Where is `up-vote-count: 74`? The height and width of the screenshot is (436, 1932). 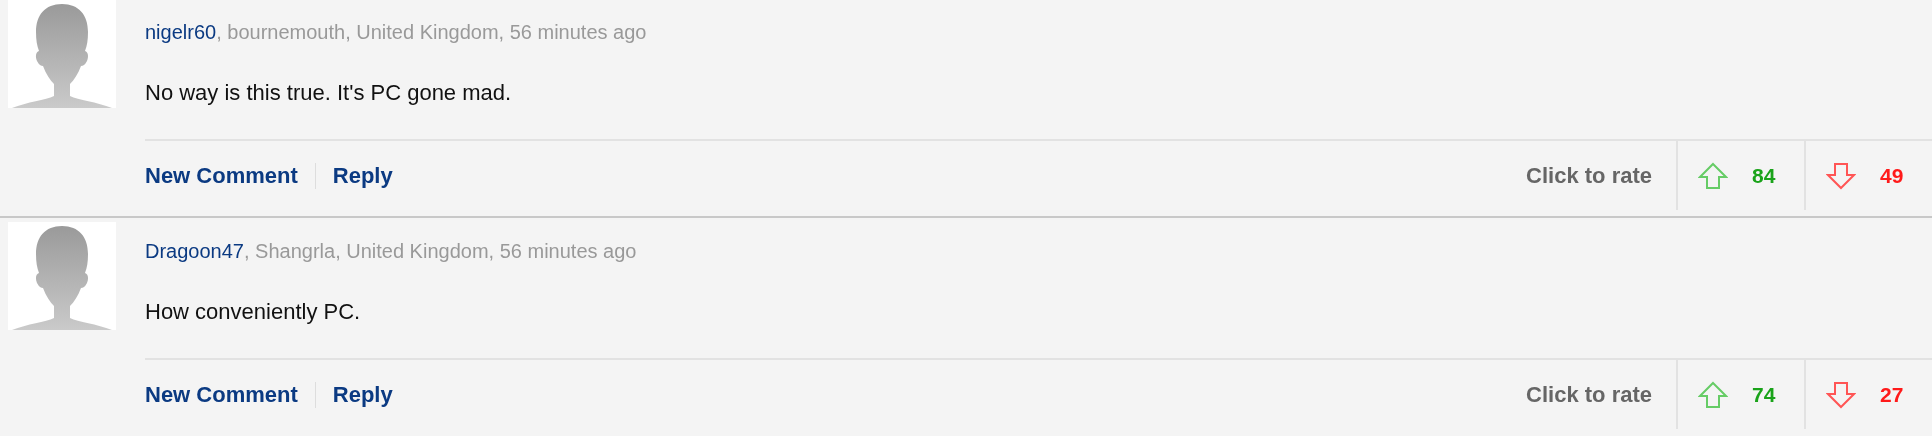 up-vote-count: 74 is located at coordinates (1764, 394).